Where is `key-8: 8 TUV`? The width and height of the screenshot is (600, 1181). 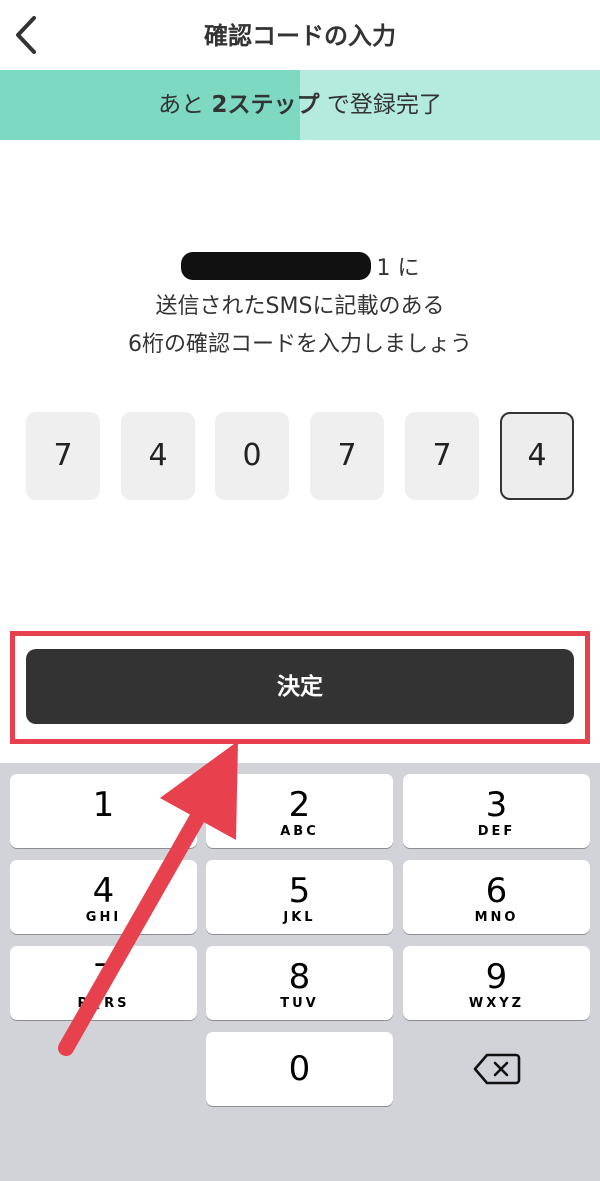 key-8: 8 TUV is located at coordinates (299, 983).